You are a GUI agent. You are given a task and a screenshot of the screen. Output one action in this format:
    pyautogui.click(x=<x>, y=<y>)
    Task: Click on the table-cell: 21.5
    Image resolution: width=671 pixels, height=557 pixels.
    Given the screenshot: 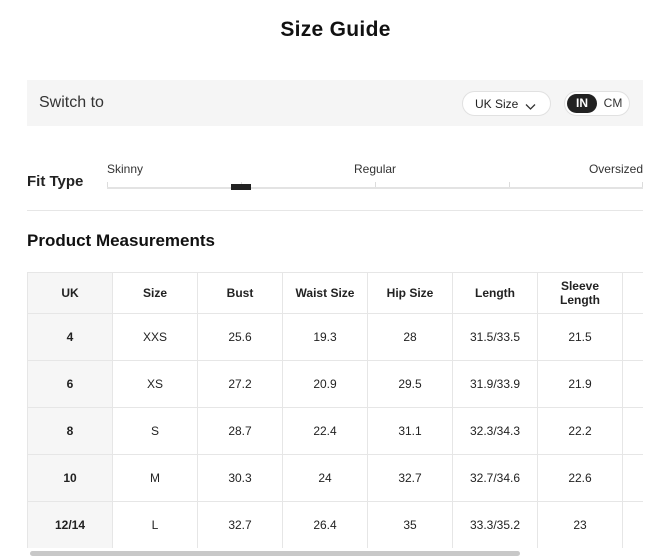 What is the action you would take?
    pyautogui.click(x=580, y=337)
    